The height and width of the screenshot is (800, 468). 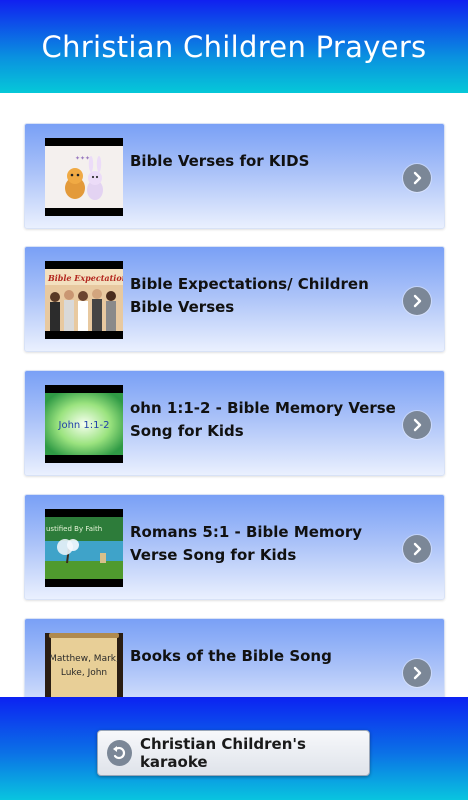 I want to click on video-thumbnail: ustified By Faith, so click(x=84, y=548).